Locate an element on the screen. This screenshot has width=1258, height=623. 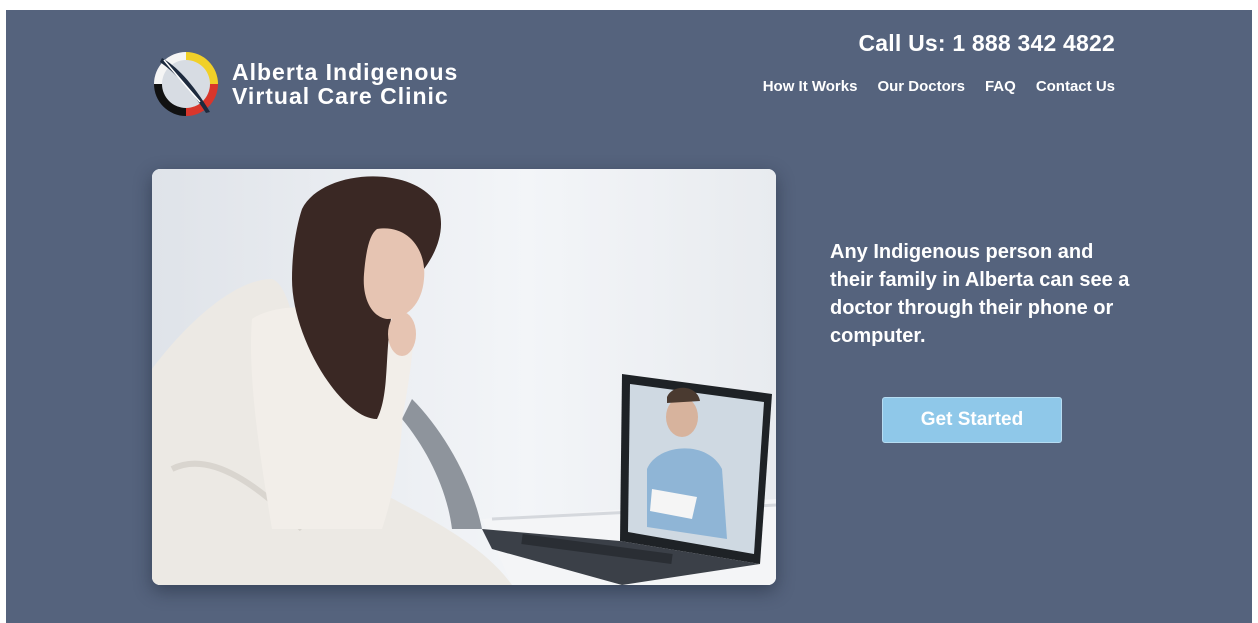
brand-line-1: Alberta Indigenous is located at coordinates (345, 72).